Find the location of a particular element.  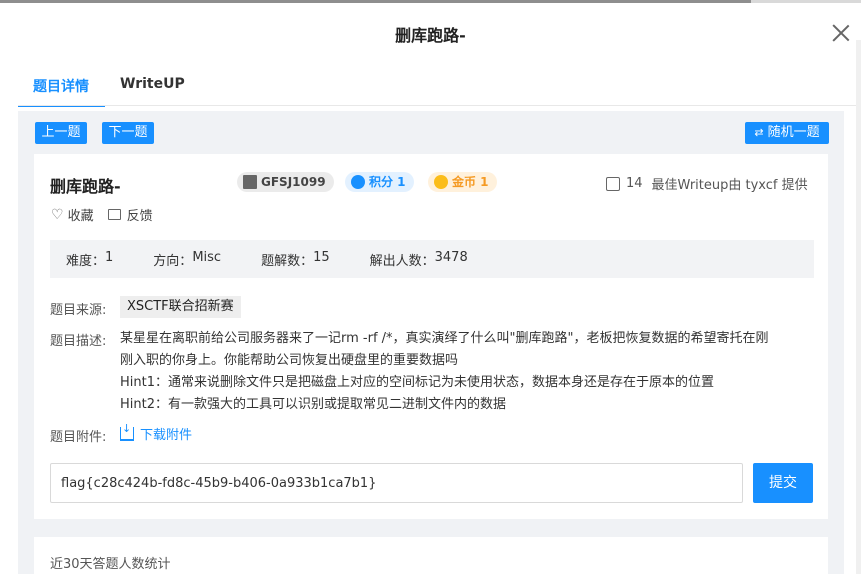

task-id-badge: GFSJ1099 is located at coordinates (285, 182).